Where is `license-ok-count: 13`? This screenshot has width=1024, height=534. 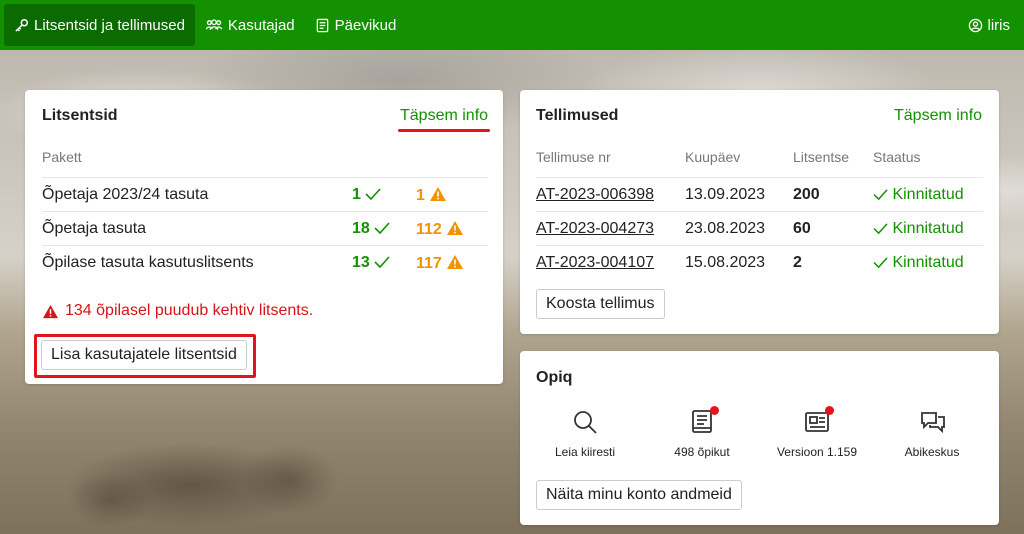 license-ok-count: 13 is located at coordinates (371, 263).